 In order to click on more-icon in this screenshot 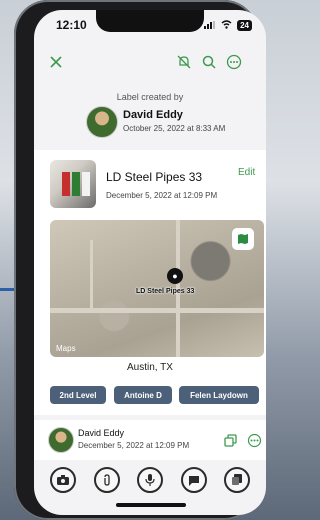, I will do `click(234, 62)`.